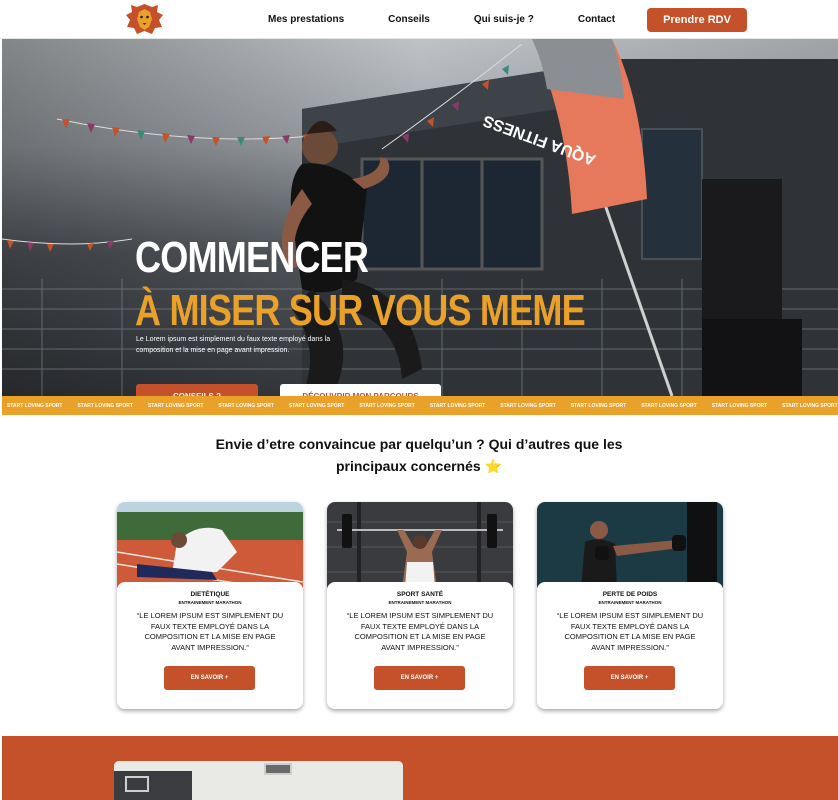 The image size is (838, 800). What do you see at coordinates (144, 19) in the screenshot?
I see `lion-head-logo` at bounding box center [144, 19].